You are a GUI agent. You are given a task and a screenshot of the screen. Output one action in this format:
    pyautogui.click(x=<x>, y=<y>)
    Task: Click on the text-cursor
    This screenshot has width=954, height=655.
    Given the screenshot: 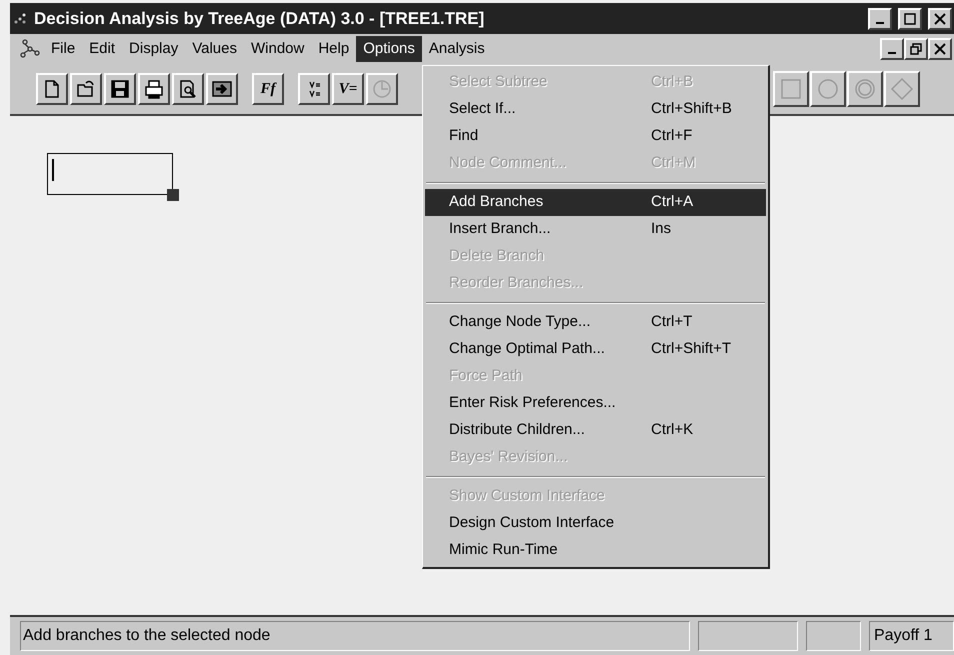 What is the action you would take?
    pyautogui.click(x=53, y=170)
    